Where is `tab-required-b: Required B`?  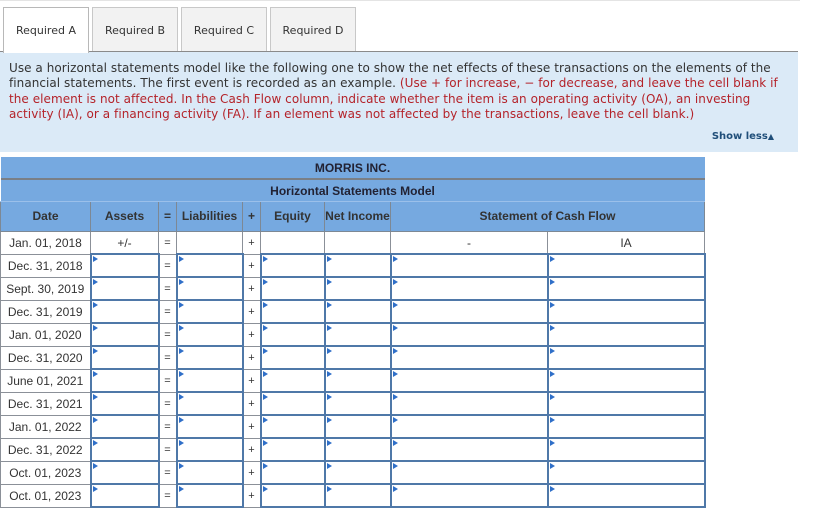 tab-required-b: Required B is located at coordinates (135, 29).